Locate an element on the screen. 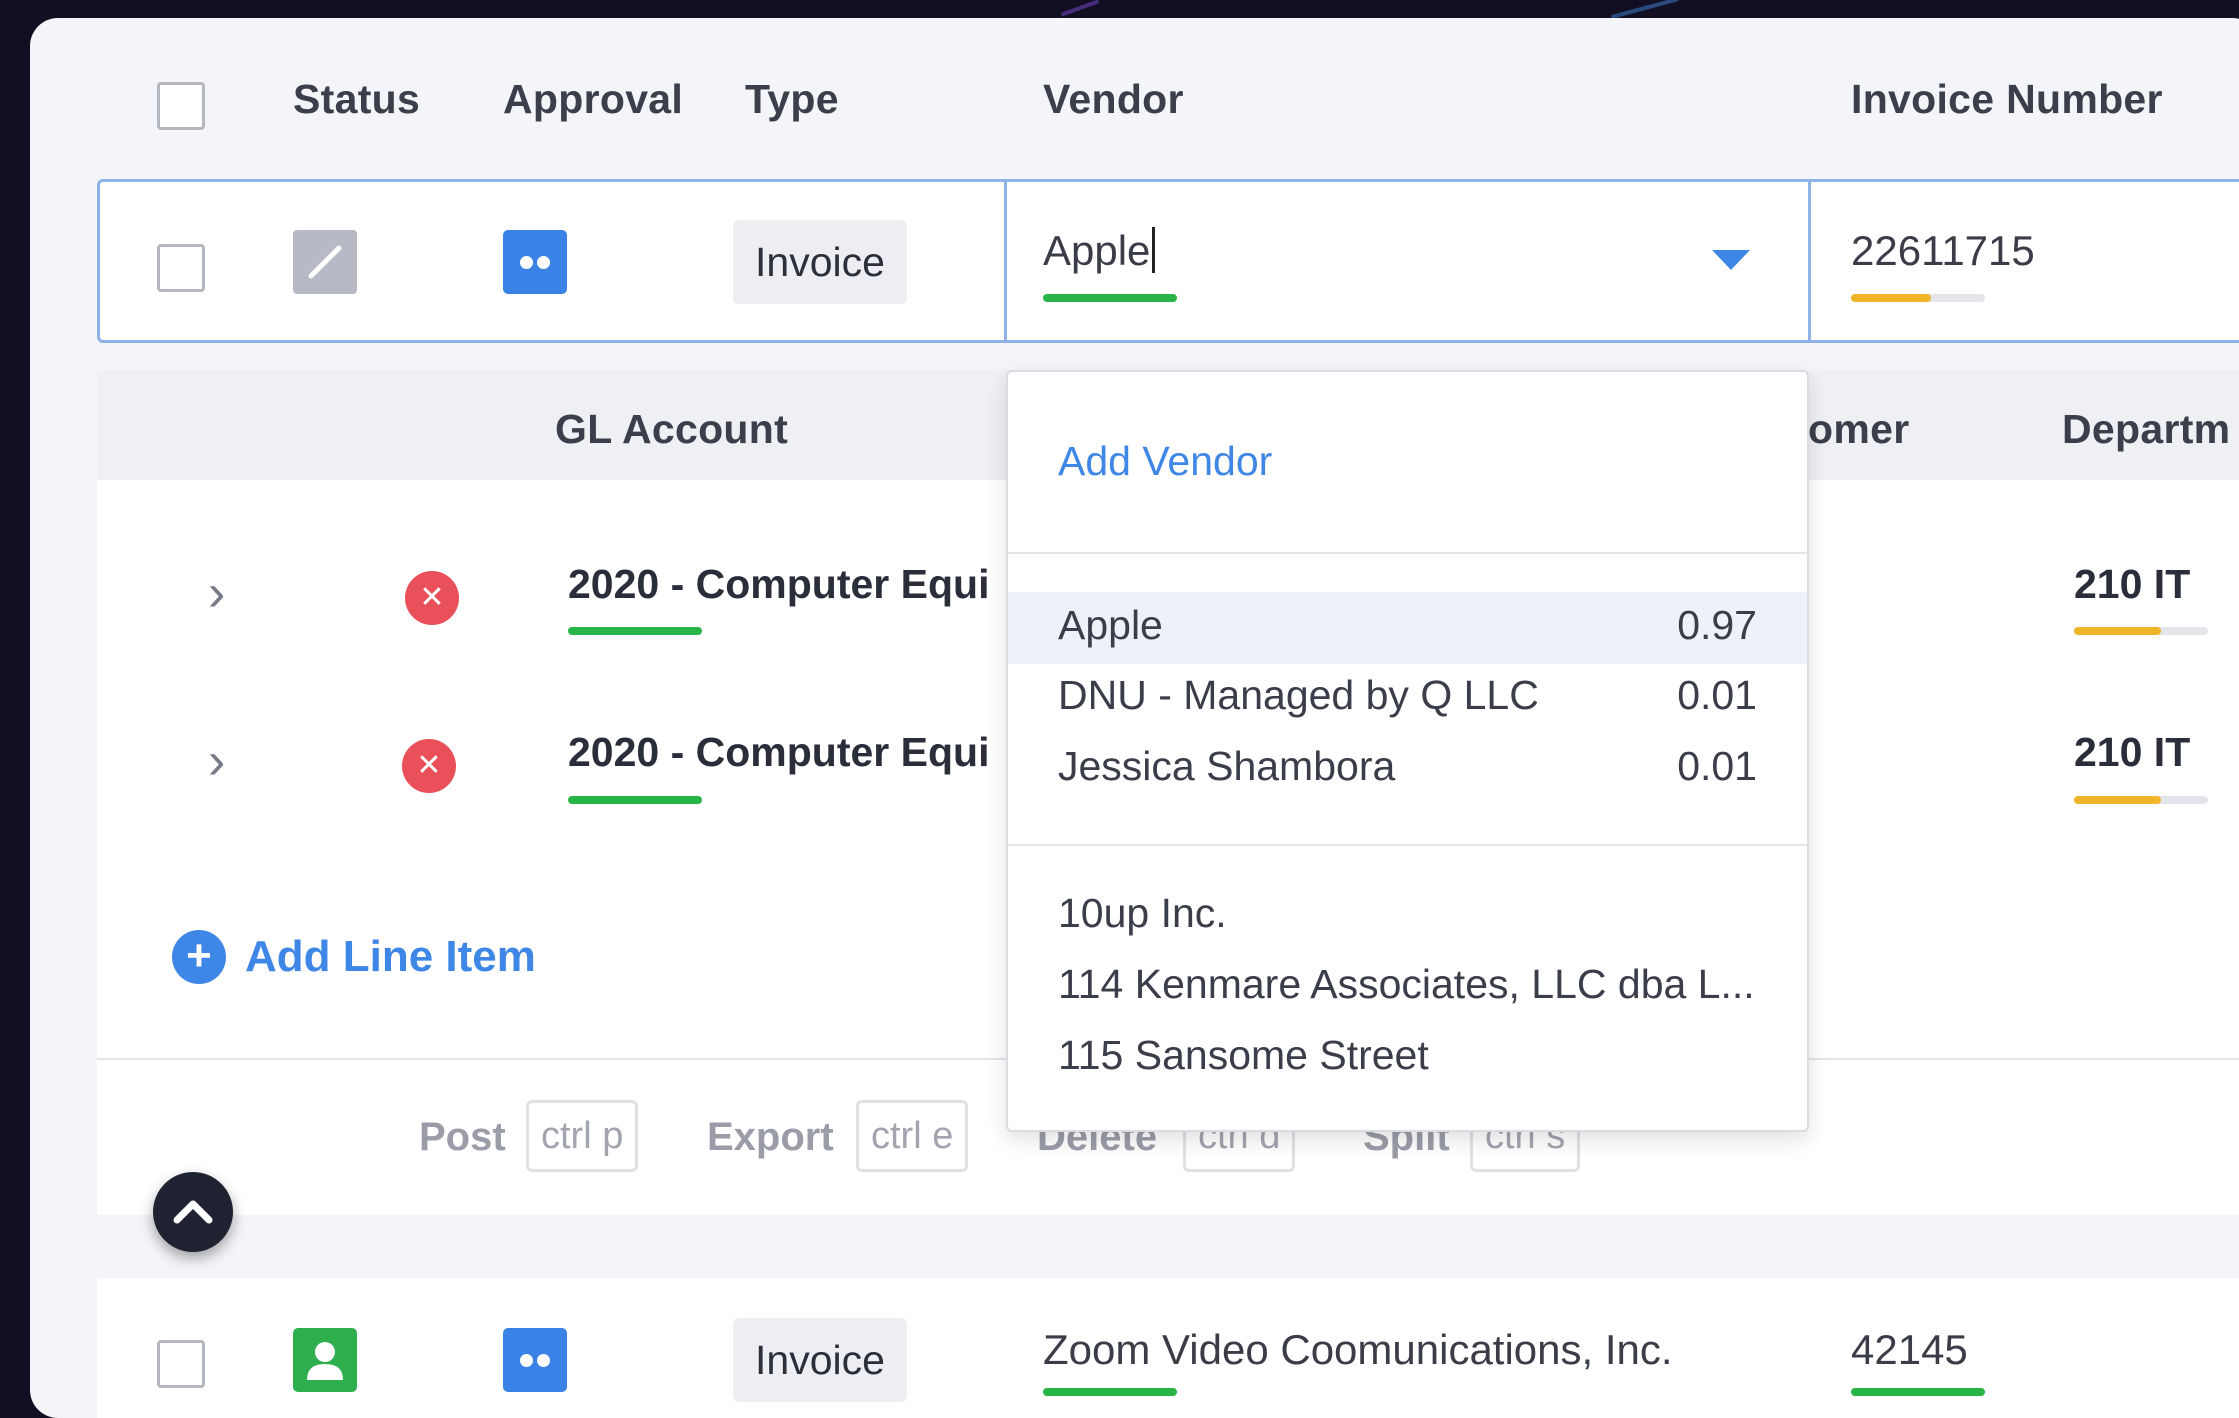  export-button: Export is located at coordinates (770, 1137).